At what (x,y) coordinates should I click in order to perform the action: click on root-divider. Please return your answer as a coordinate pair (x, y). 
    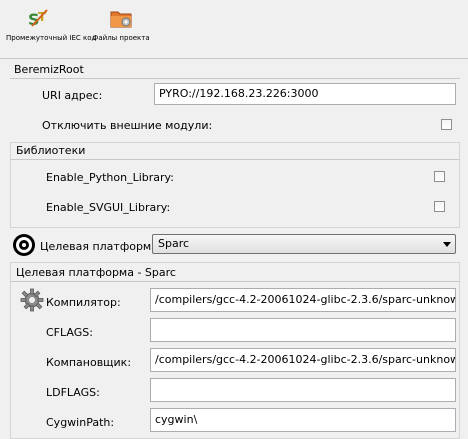
    Looking at the image, I should click on (235, 78).